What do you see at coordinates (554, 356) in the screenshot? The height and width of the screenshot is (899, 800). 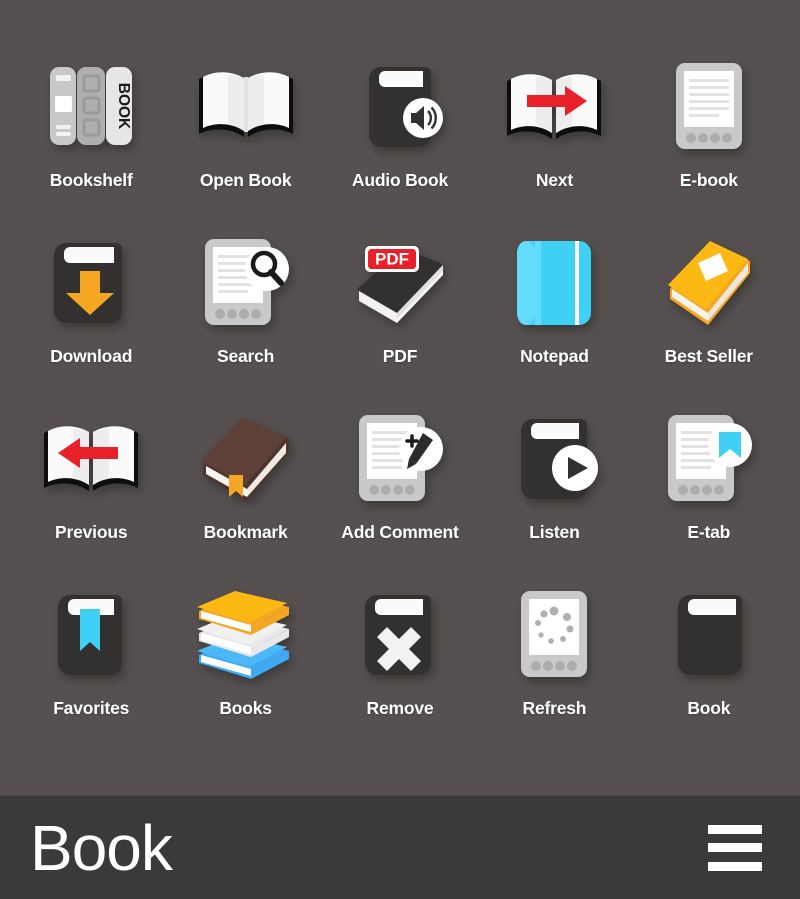 I see `grid-item-label: Notepad` at bounding box center [554, 356].